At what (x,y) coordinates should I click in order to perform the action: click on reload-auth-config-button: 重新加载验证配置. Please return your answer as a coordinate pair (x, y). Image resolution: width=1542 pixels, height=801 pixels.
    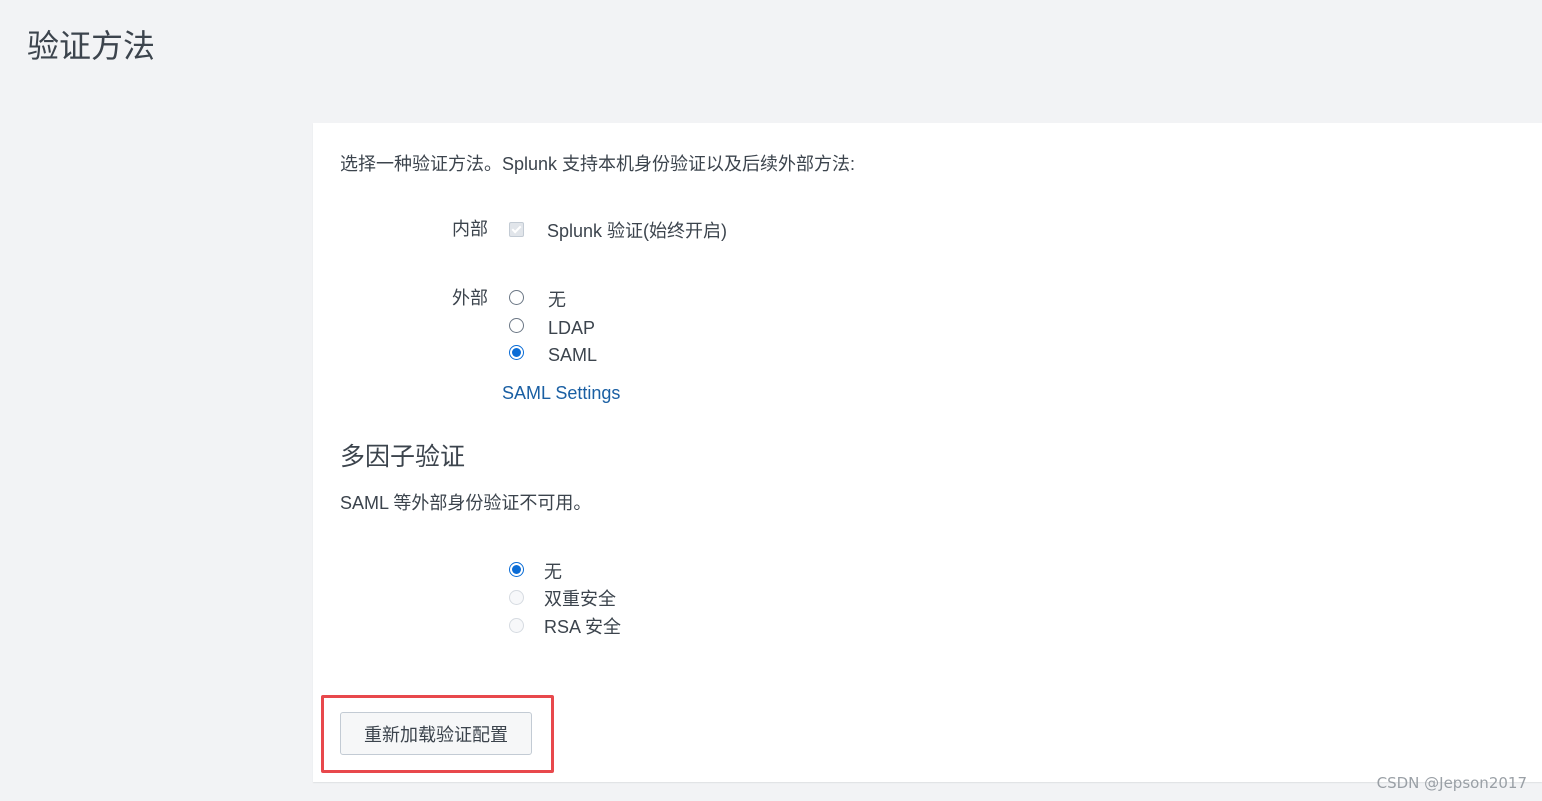
    Looking at the image, I should click on (436, 733).